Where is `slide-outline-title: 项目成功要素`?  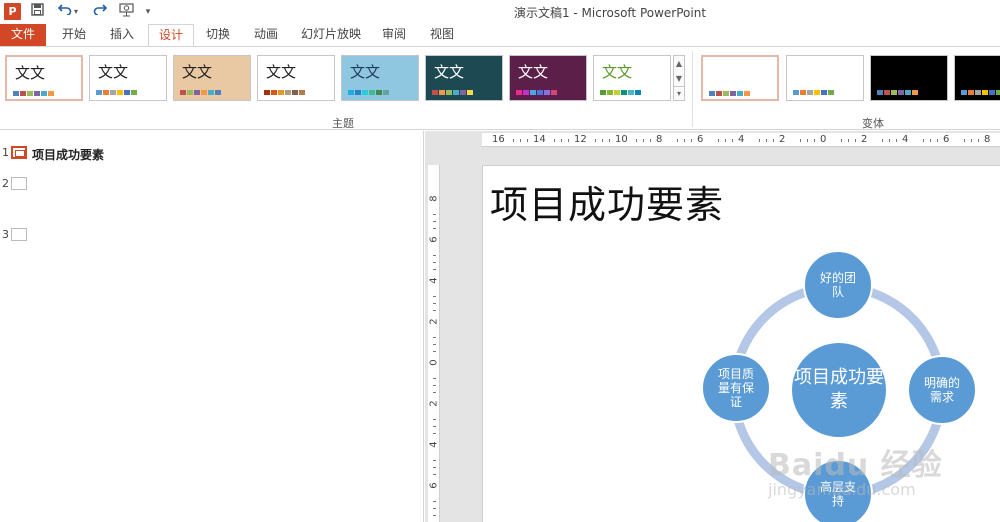
slide-outline-title: 项目成功要素 is located at coordinates (68, 155).